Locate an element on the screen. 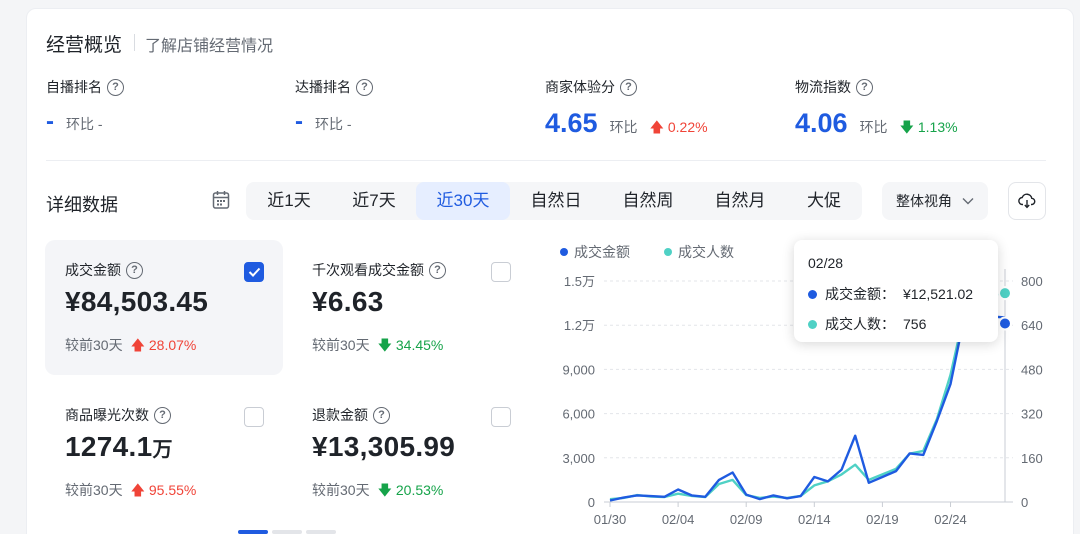  kpi-value: ¥84,503.45 is located at coordinates (137, 301).